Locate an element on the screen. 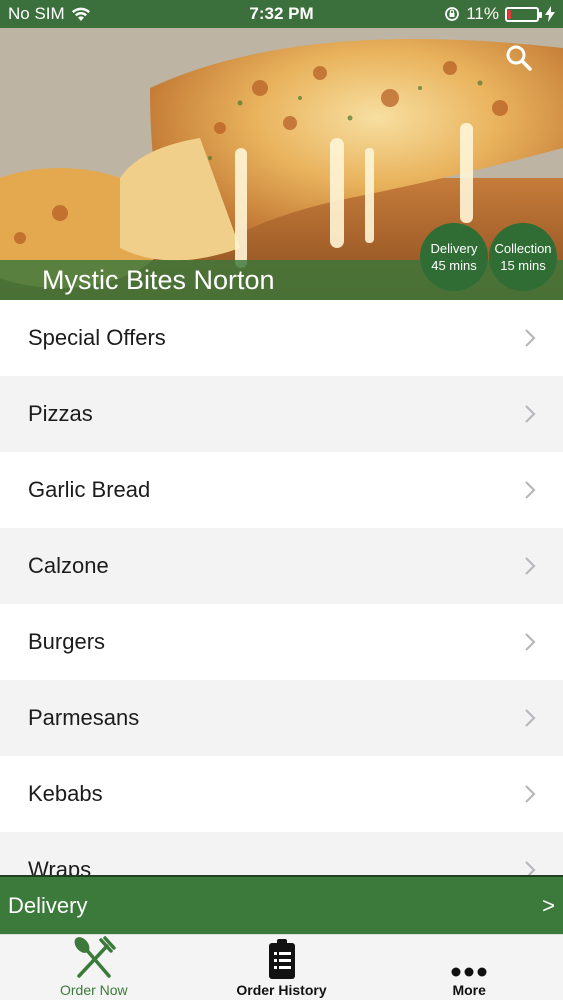 Image resolution: width=563 pixels, height=1000 pixels. tab-label: More is located at coordinates (469, 990).